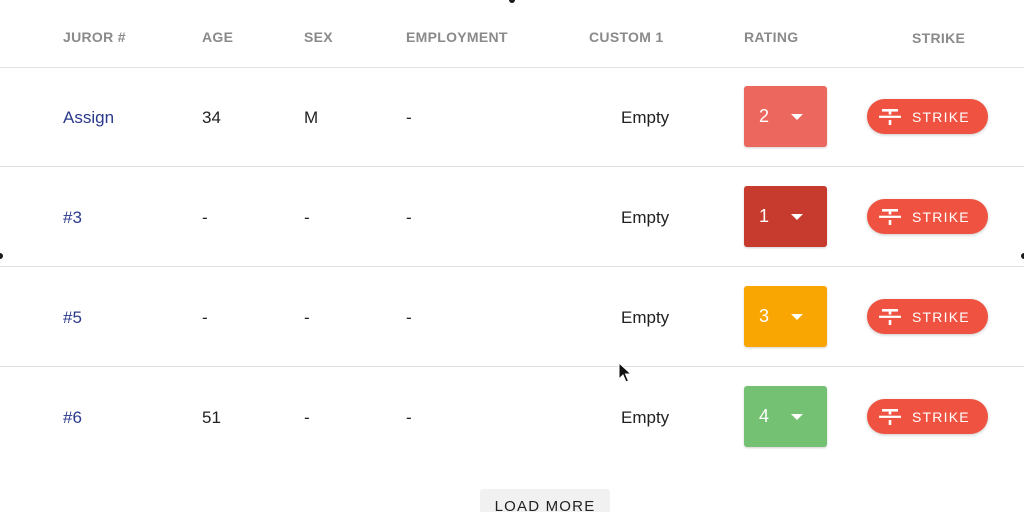 The image size is (1024, 512). Describe the element at coordinates (764, 316) in the screenshot. I see `rating-value: 3` at that location.